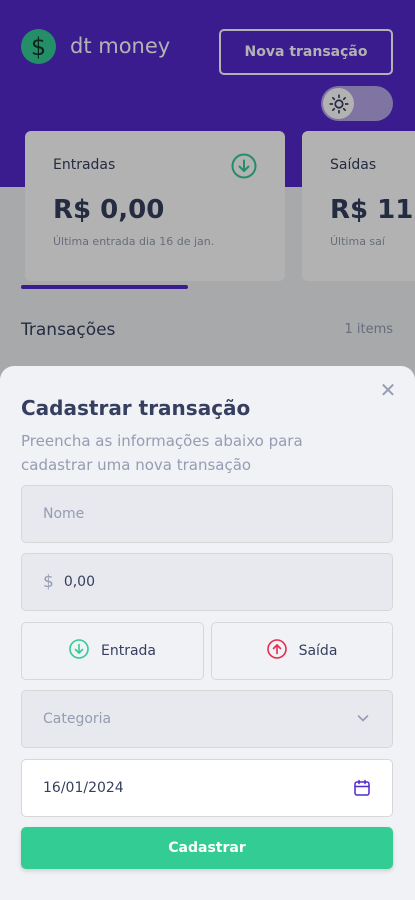 The width and height of the screenshot is (415, 900). What do you see at coordinates (83, 788) in the screenshot?
I see `date-value: 16/01/2024` at bounding box center [83, 788].